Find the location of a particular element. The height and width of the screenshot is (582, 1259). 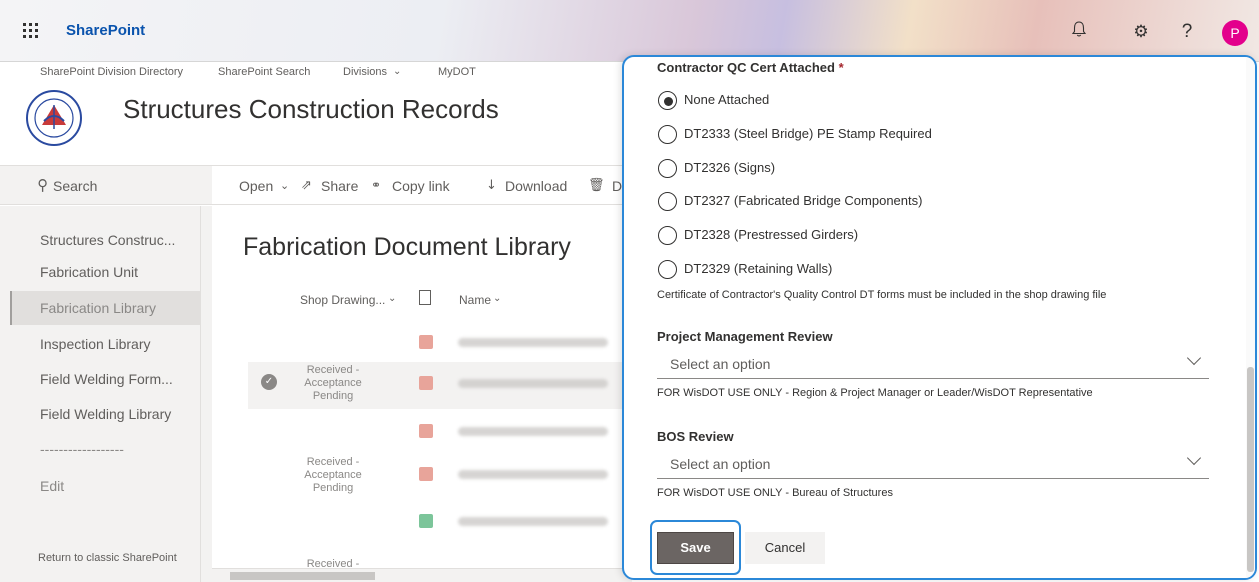

radio-label: DT2329 (Retaining Walls) is located at coordinates (758, 268).